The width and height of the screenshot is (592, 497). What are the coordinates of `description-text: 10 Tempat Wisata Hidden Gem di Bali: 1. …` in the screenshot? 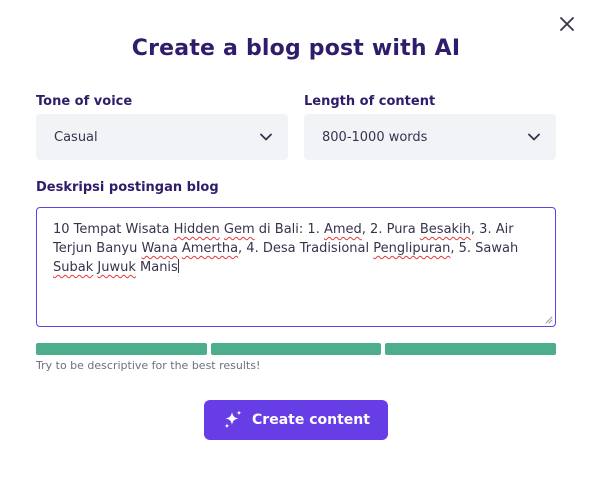 It's located at (286, 248).